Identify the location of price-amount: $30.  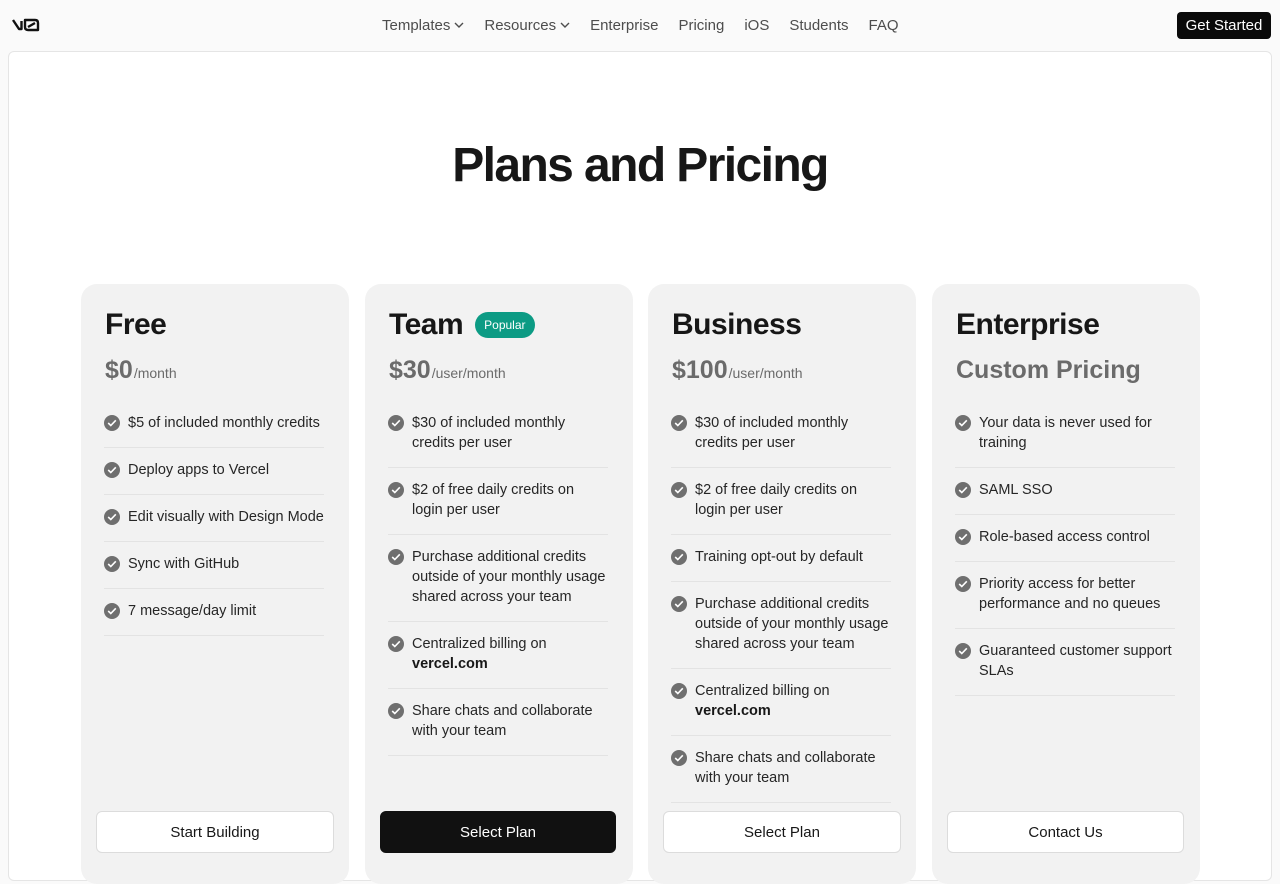
(410, 370).